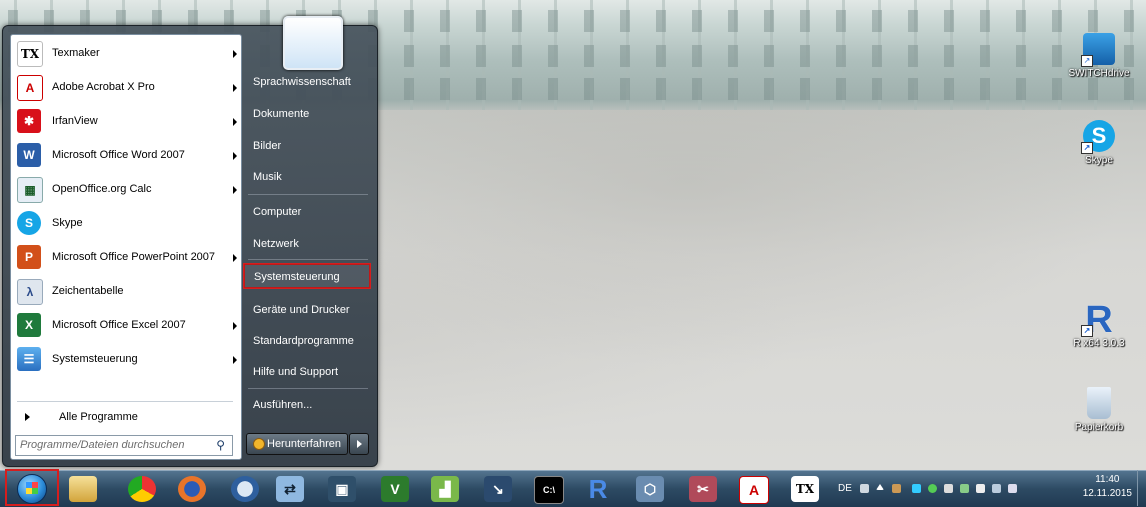 The width and height of the screenshot is (1146, 507). I want to click on link-geraete-und-drucker: Geräte und Drucker, so click(307, 310).